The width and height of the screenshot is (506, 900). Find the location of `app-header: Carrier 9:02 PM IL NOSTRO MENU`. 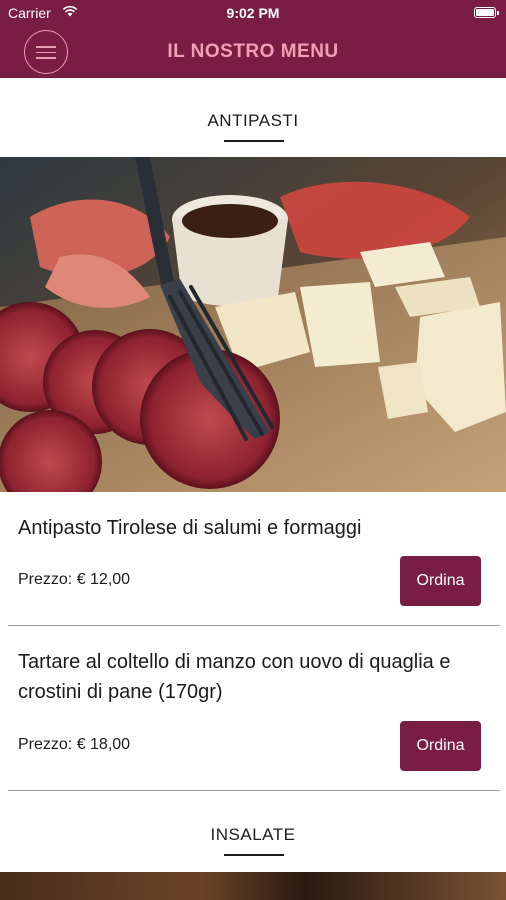

app-header: Carrier 9:02 PM IL NOSTRO MENU is located at coordinates (253, 39).